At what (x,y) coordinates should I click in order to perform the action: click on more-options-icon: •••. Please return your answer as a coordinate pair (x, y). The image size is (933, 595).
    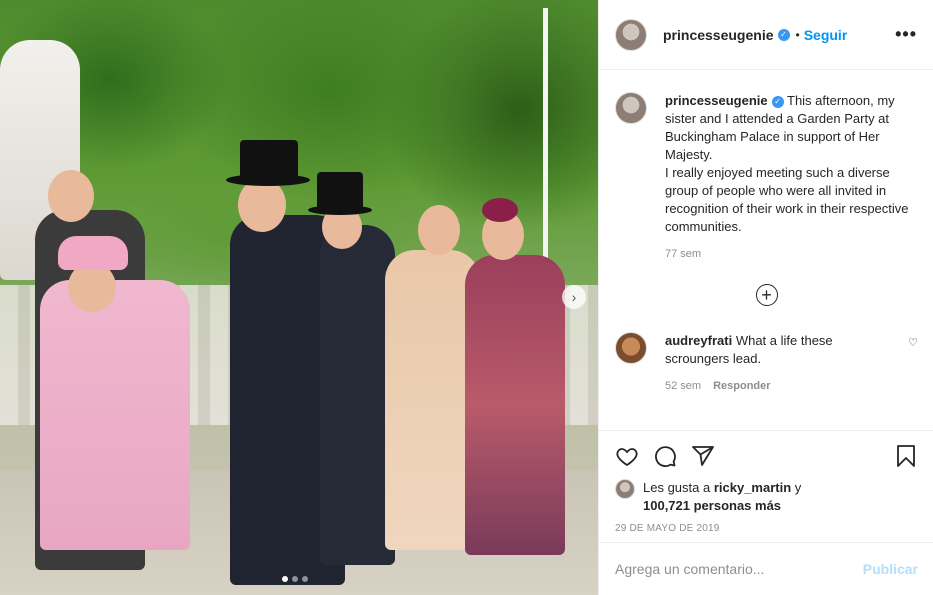
    Looking at the image, I should click on (906, 34).